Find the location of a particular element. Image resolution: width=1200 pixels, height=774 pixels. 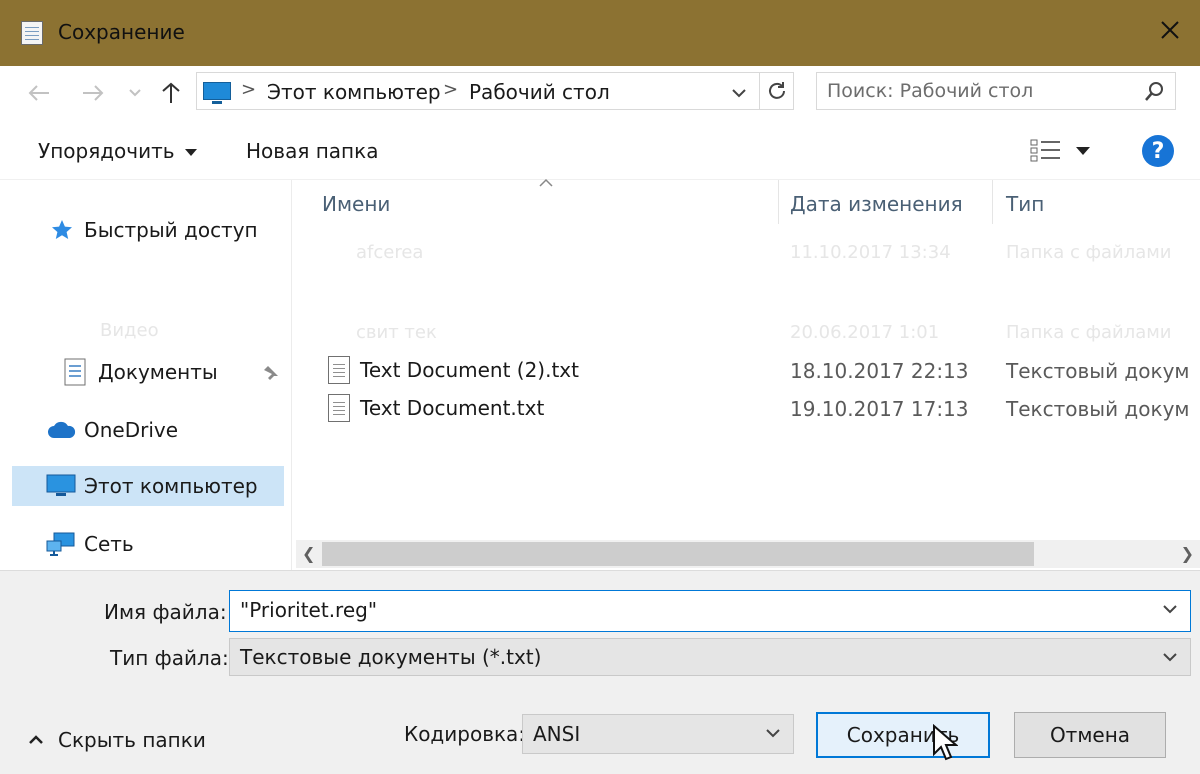

sidebar-item-label: Документы is located at coordinates (158, 372).